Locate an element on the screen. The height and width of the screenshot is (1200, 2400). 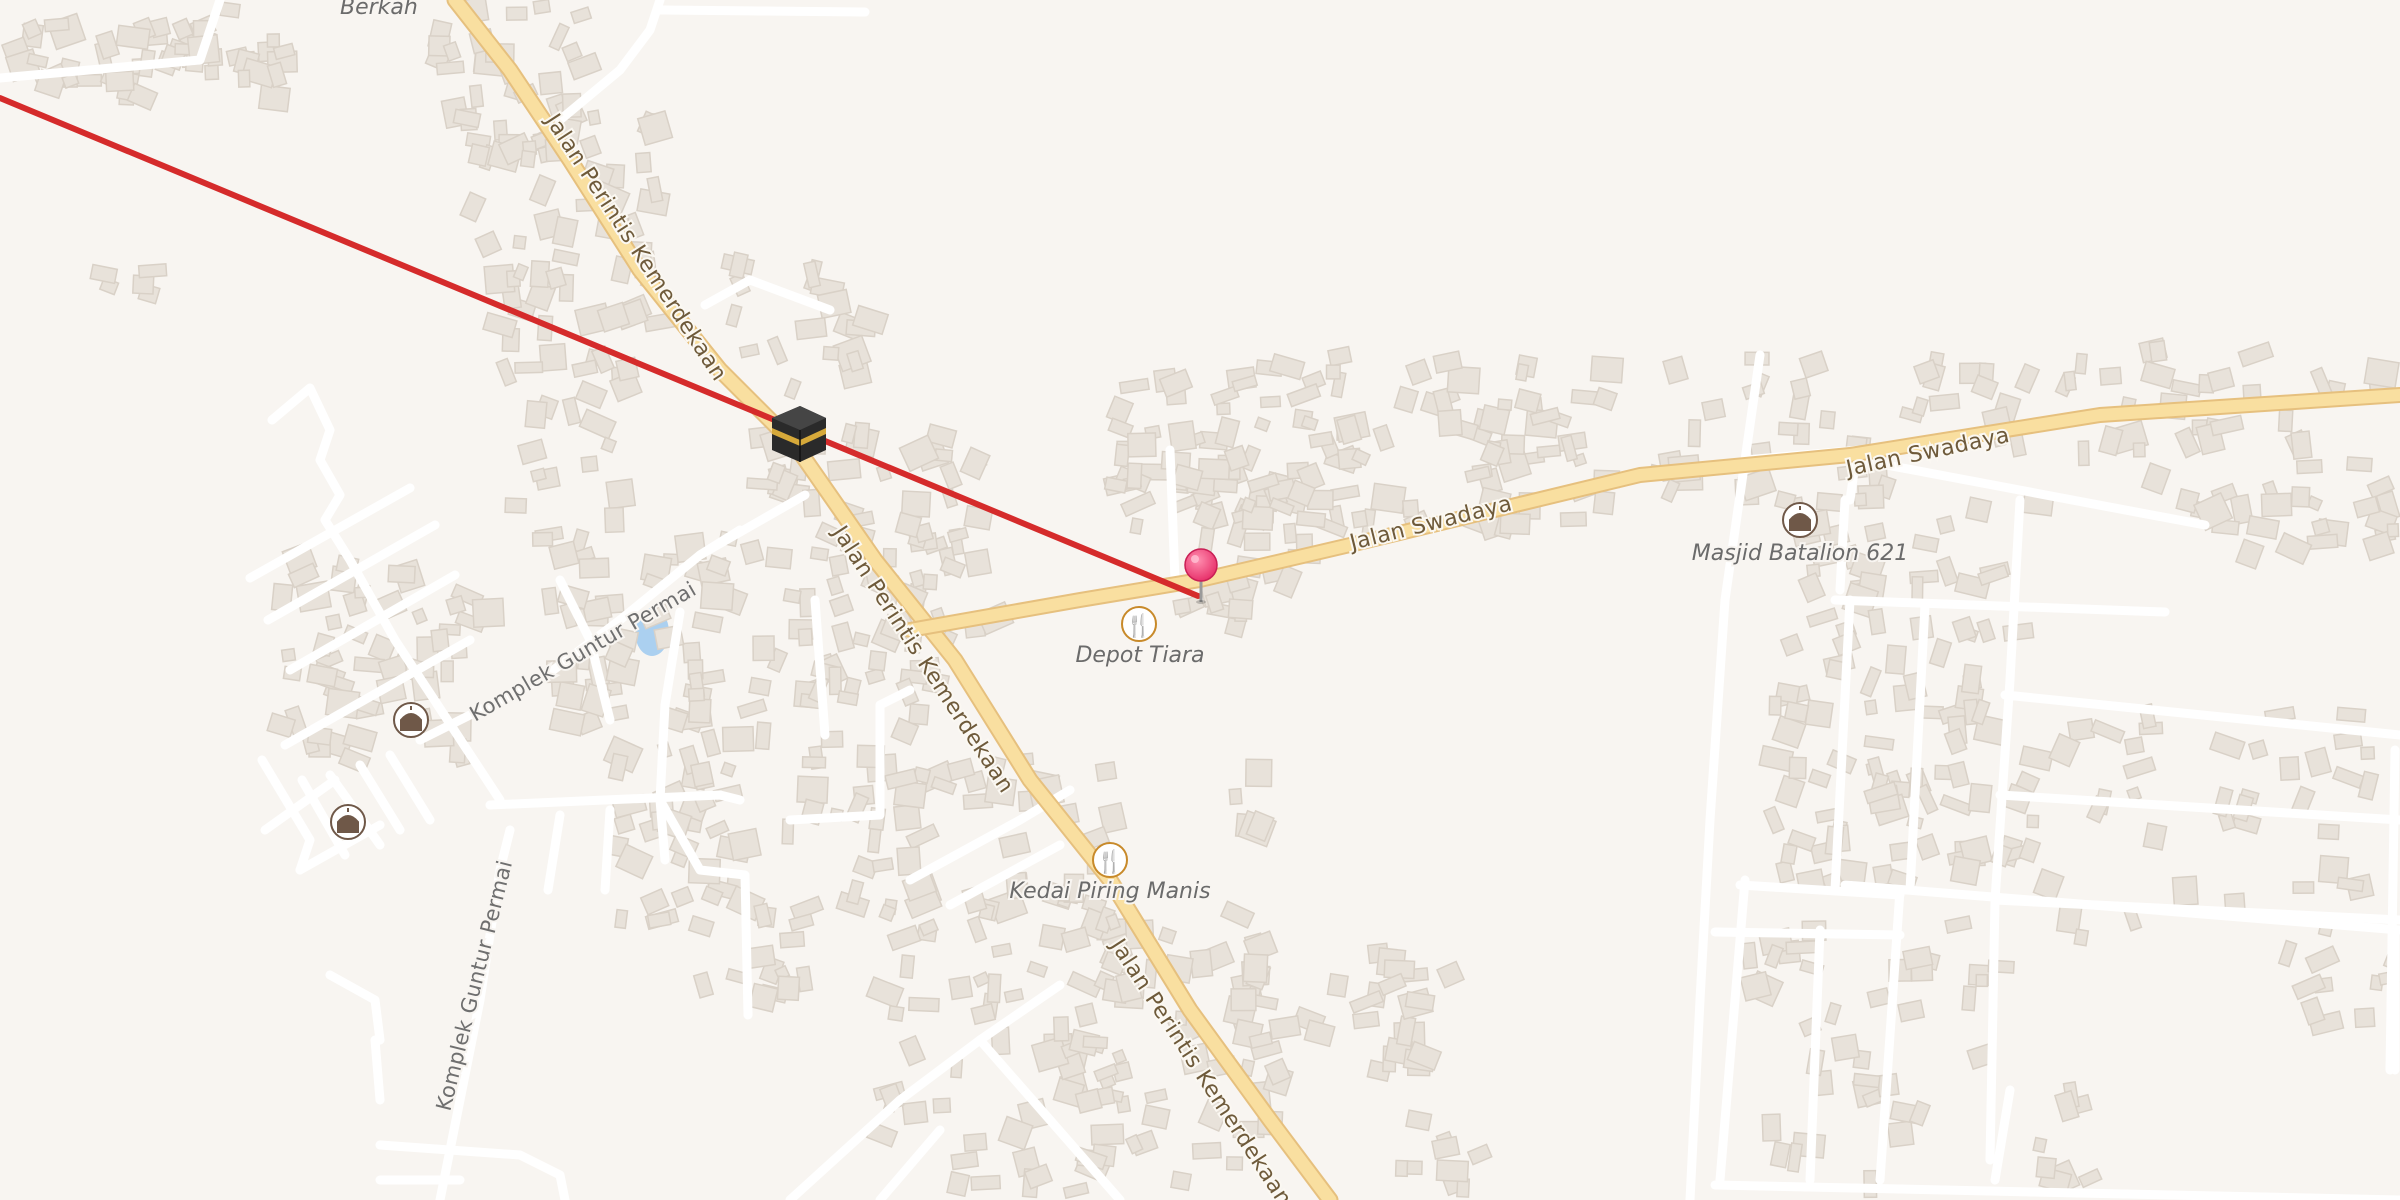
place-label-berkah: Berkah is located at coordinates (379, 10).